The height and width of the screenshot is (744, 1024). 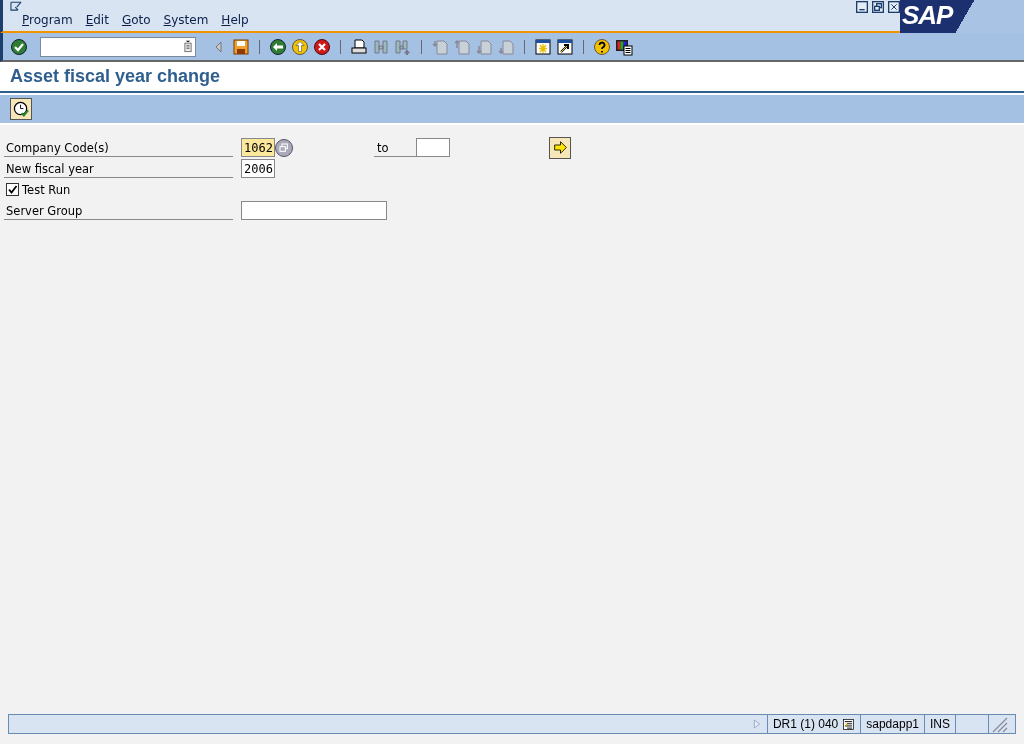 What do you see at coordinates (258, 168) in the screenshot?
I see `fiscal-year-field: 2006` at bounding box center [258, 168].